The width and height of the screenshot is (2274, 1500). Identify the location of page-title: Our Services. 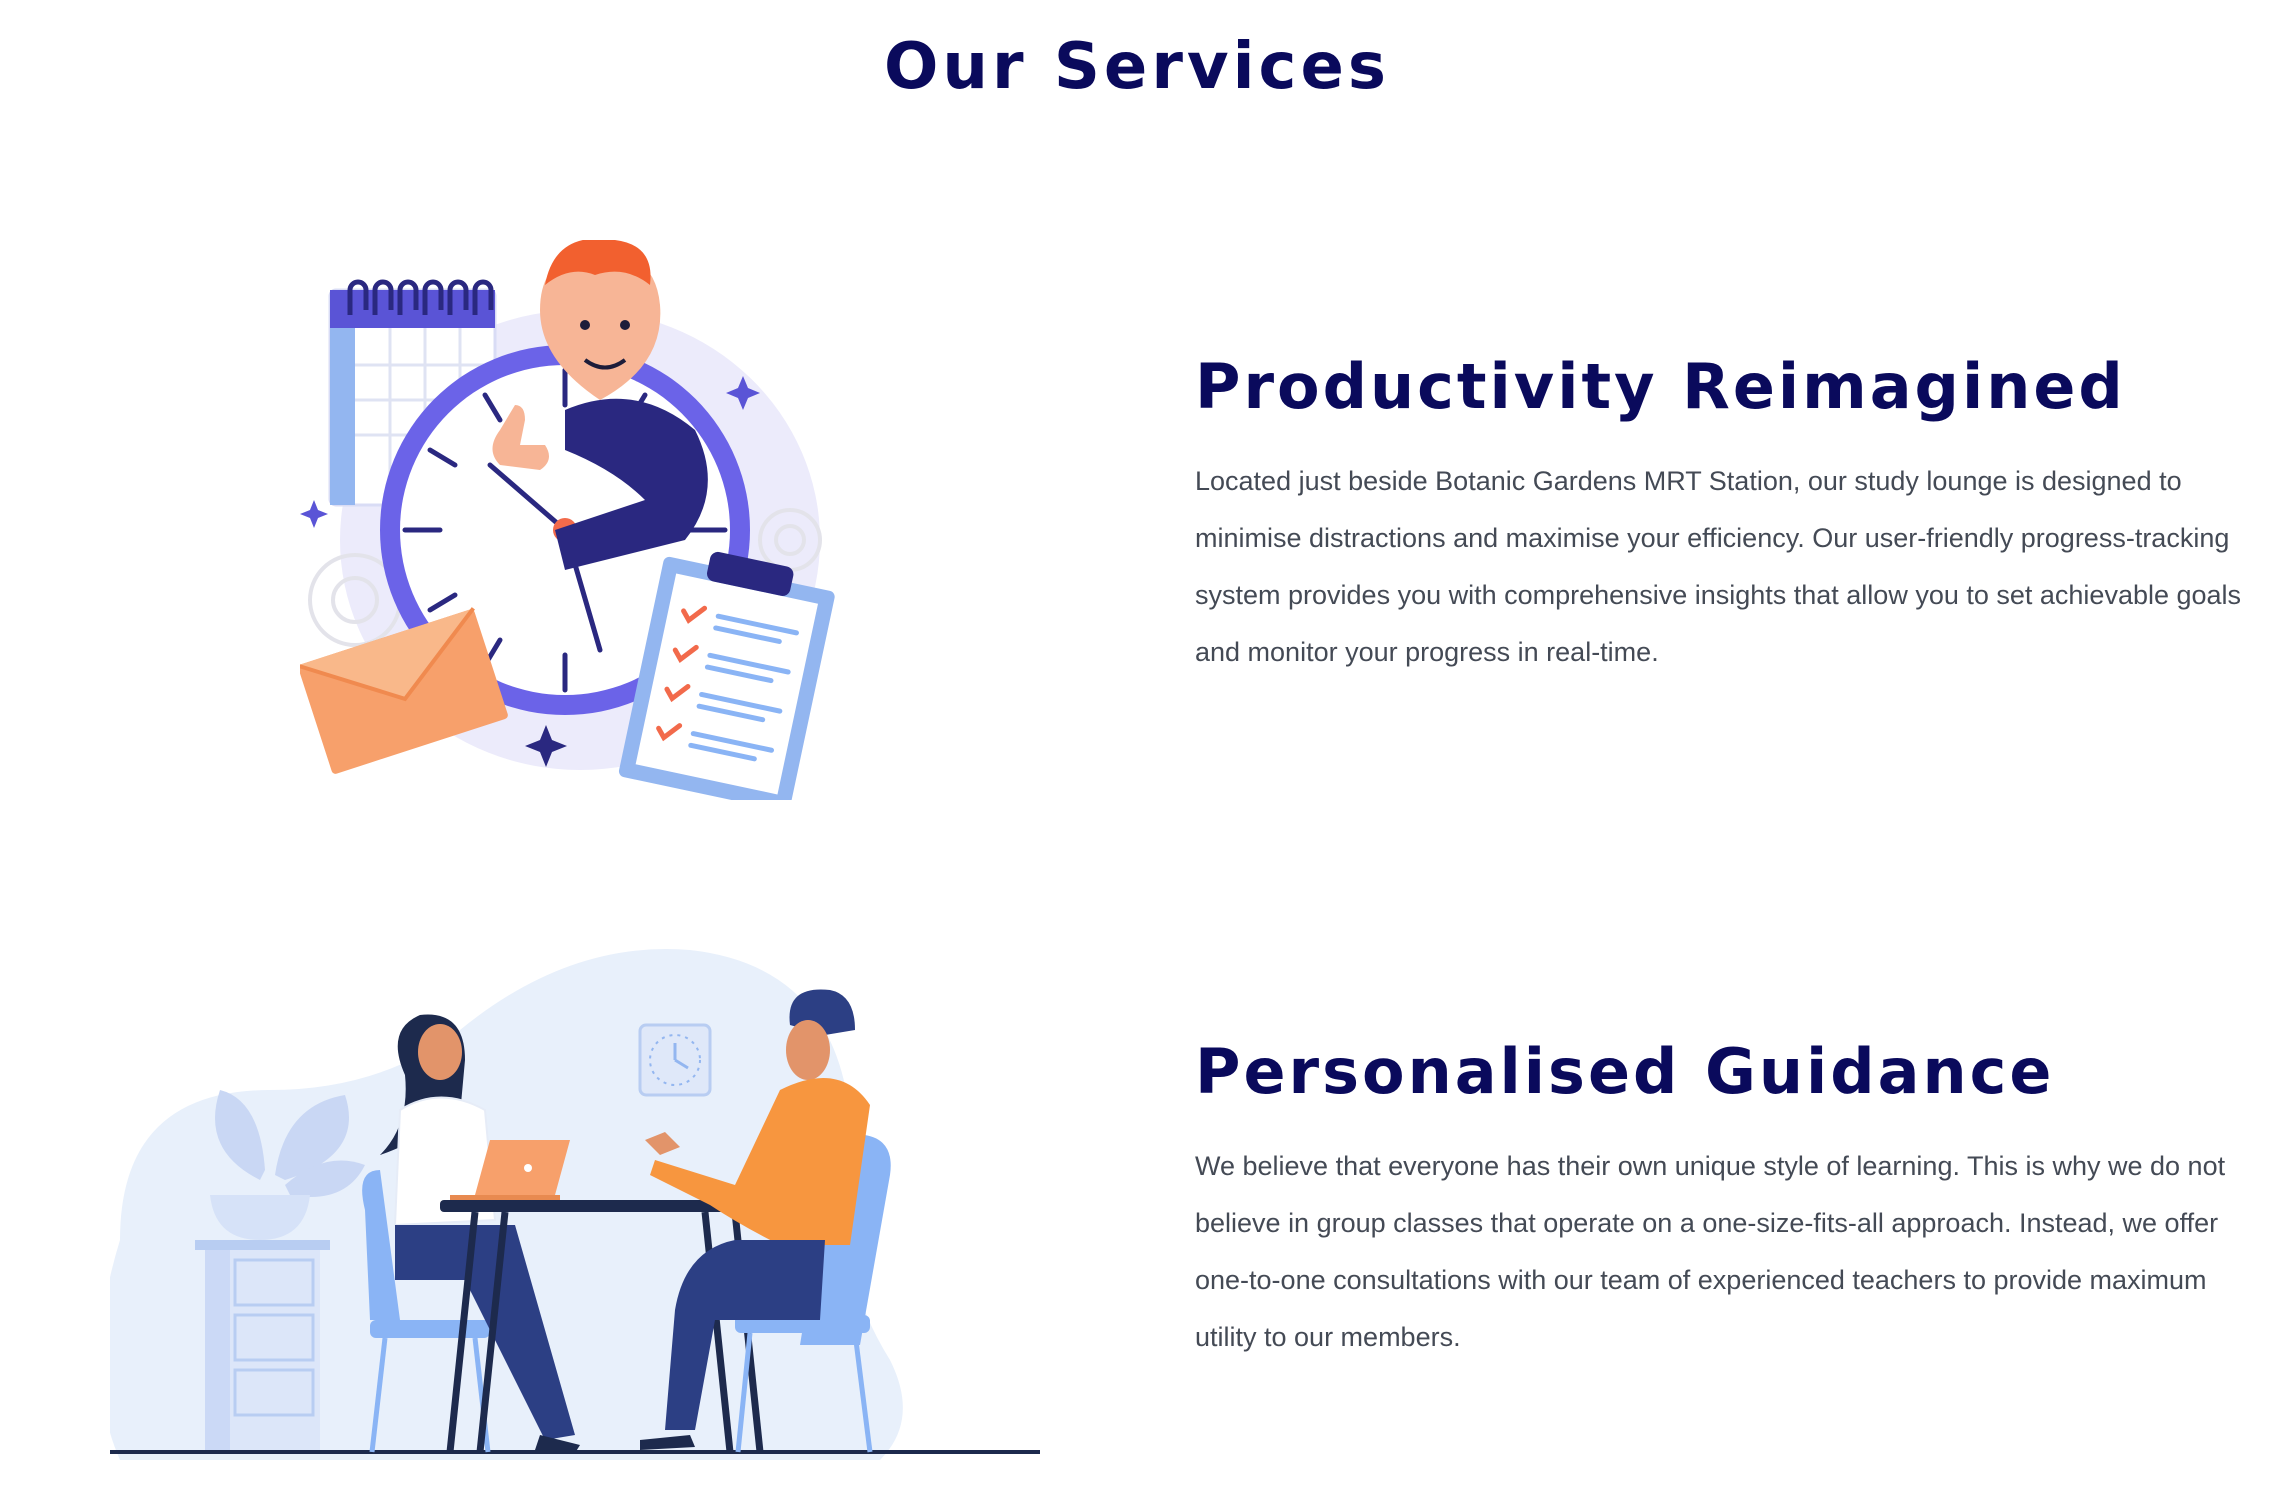
(1137, 67).